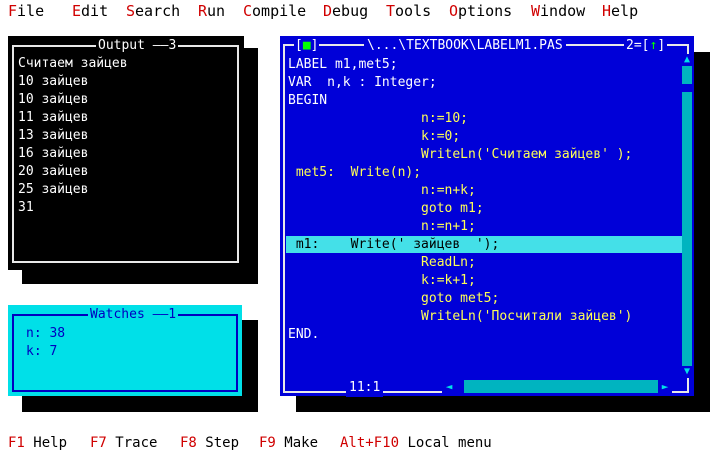 The width and height of the screenshot is (718, 456). What do you see at coordinates (374, 137) in the screenshot?
I see `code-line: k:=0;` at bounding box center [374, 137].